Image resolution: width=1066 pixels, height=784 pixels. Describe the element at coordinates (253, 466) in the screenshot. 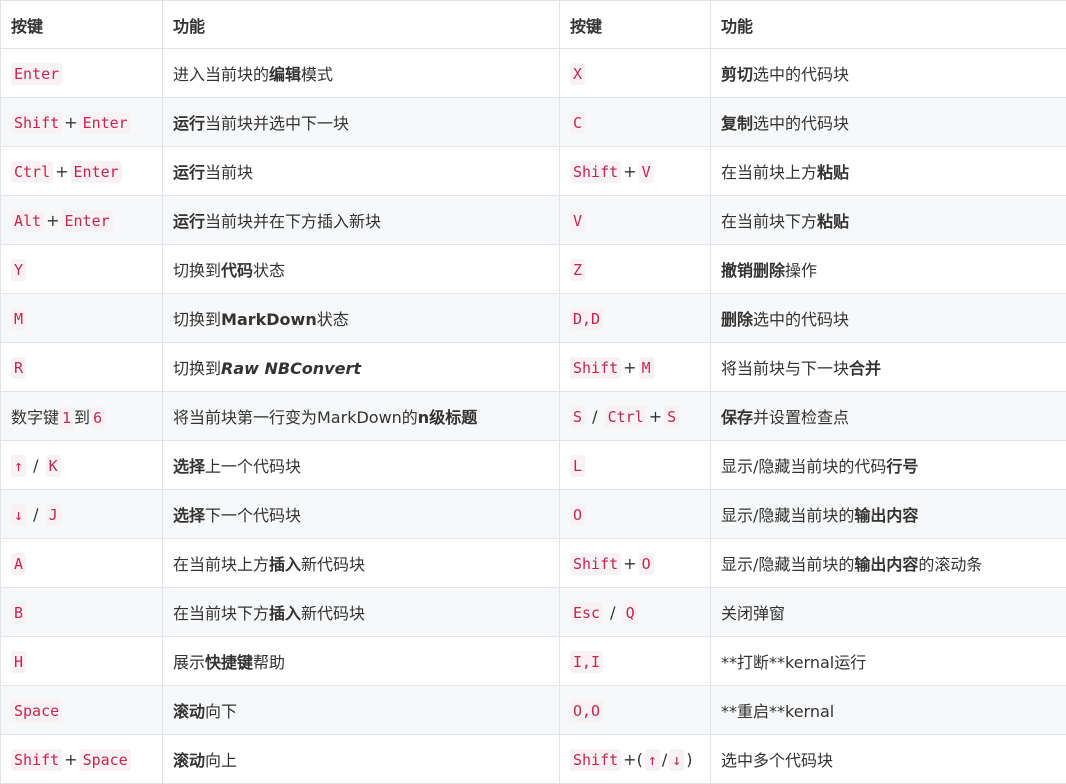

I see `plain-text: 上一个代码块` at that location.